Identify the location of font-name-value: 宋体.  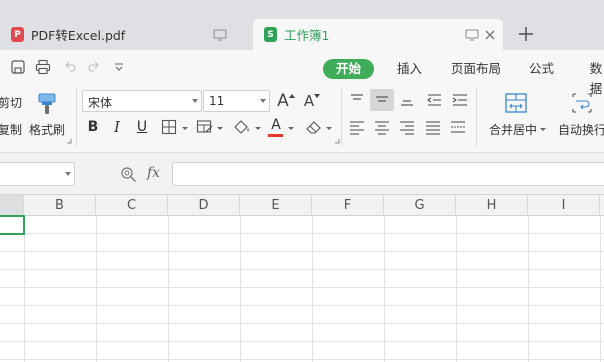
(100, 103).